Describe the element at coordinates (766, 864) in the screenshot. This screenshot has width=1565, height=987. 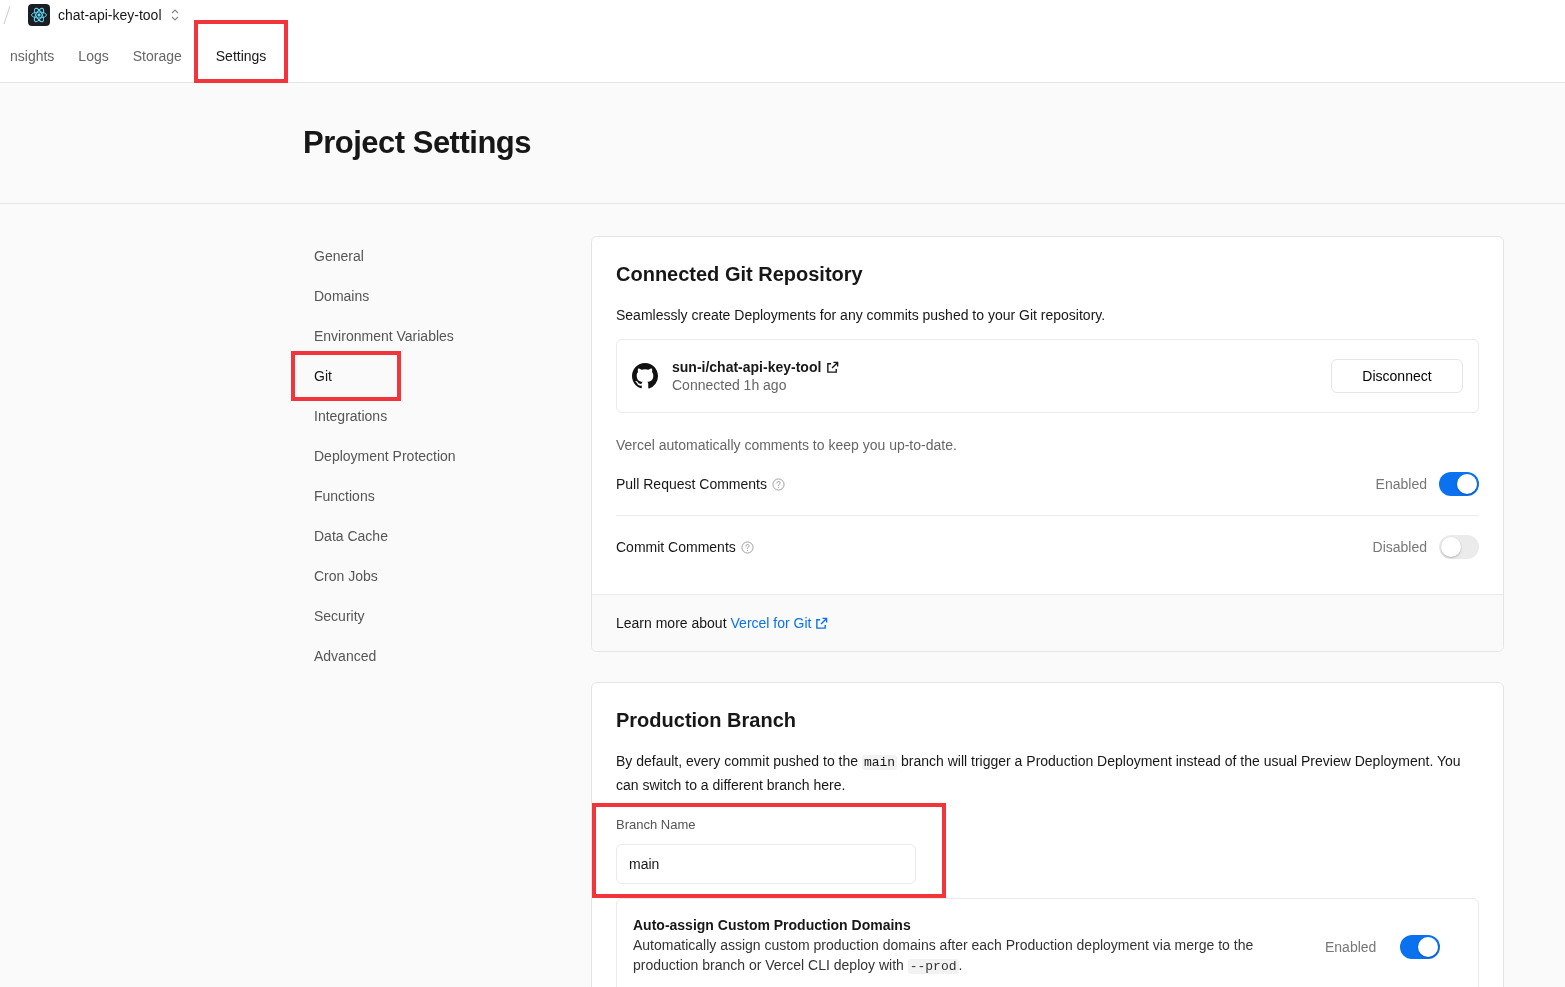
I see `branch-name-field: main` at that location.